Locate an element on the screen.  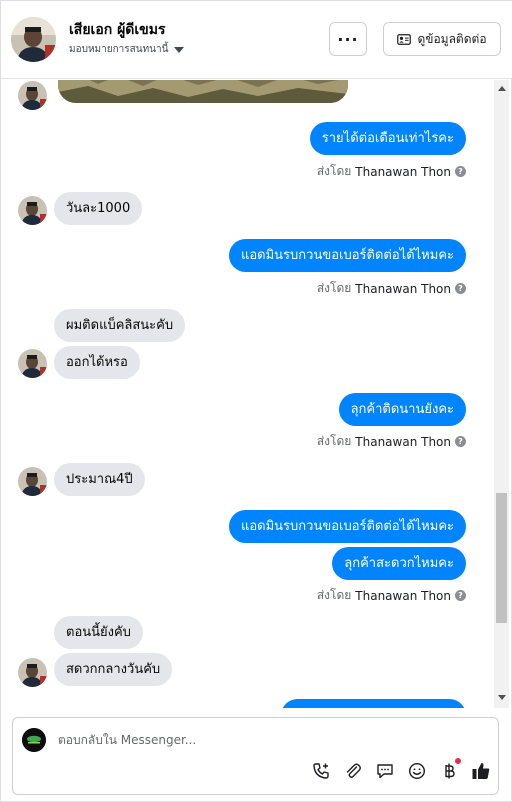
call-button is located at coordinates (321, 771).